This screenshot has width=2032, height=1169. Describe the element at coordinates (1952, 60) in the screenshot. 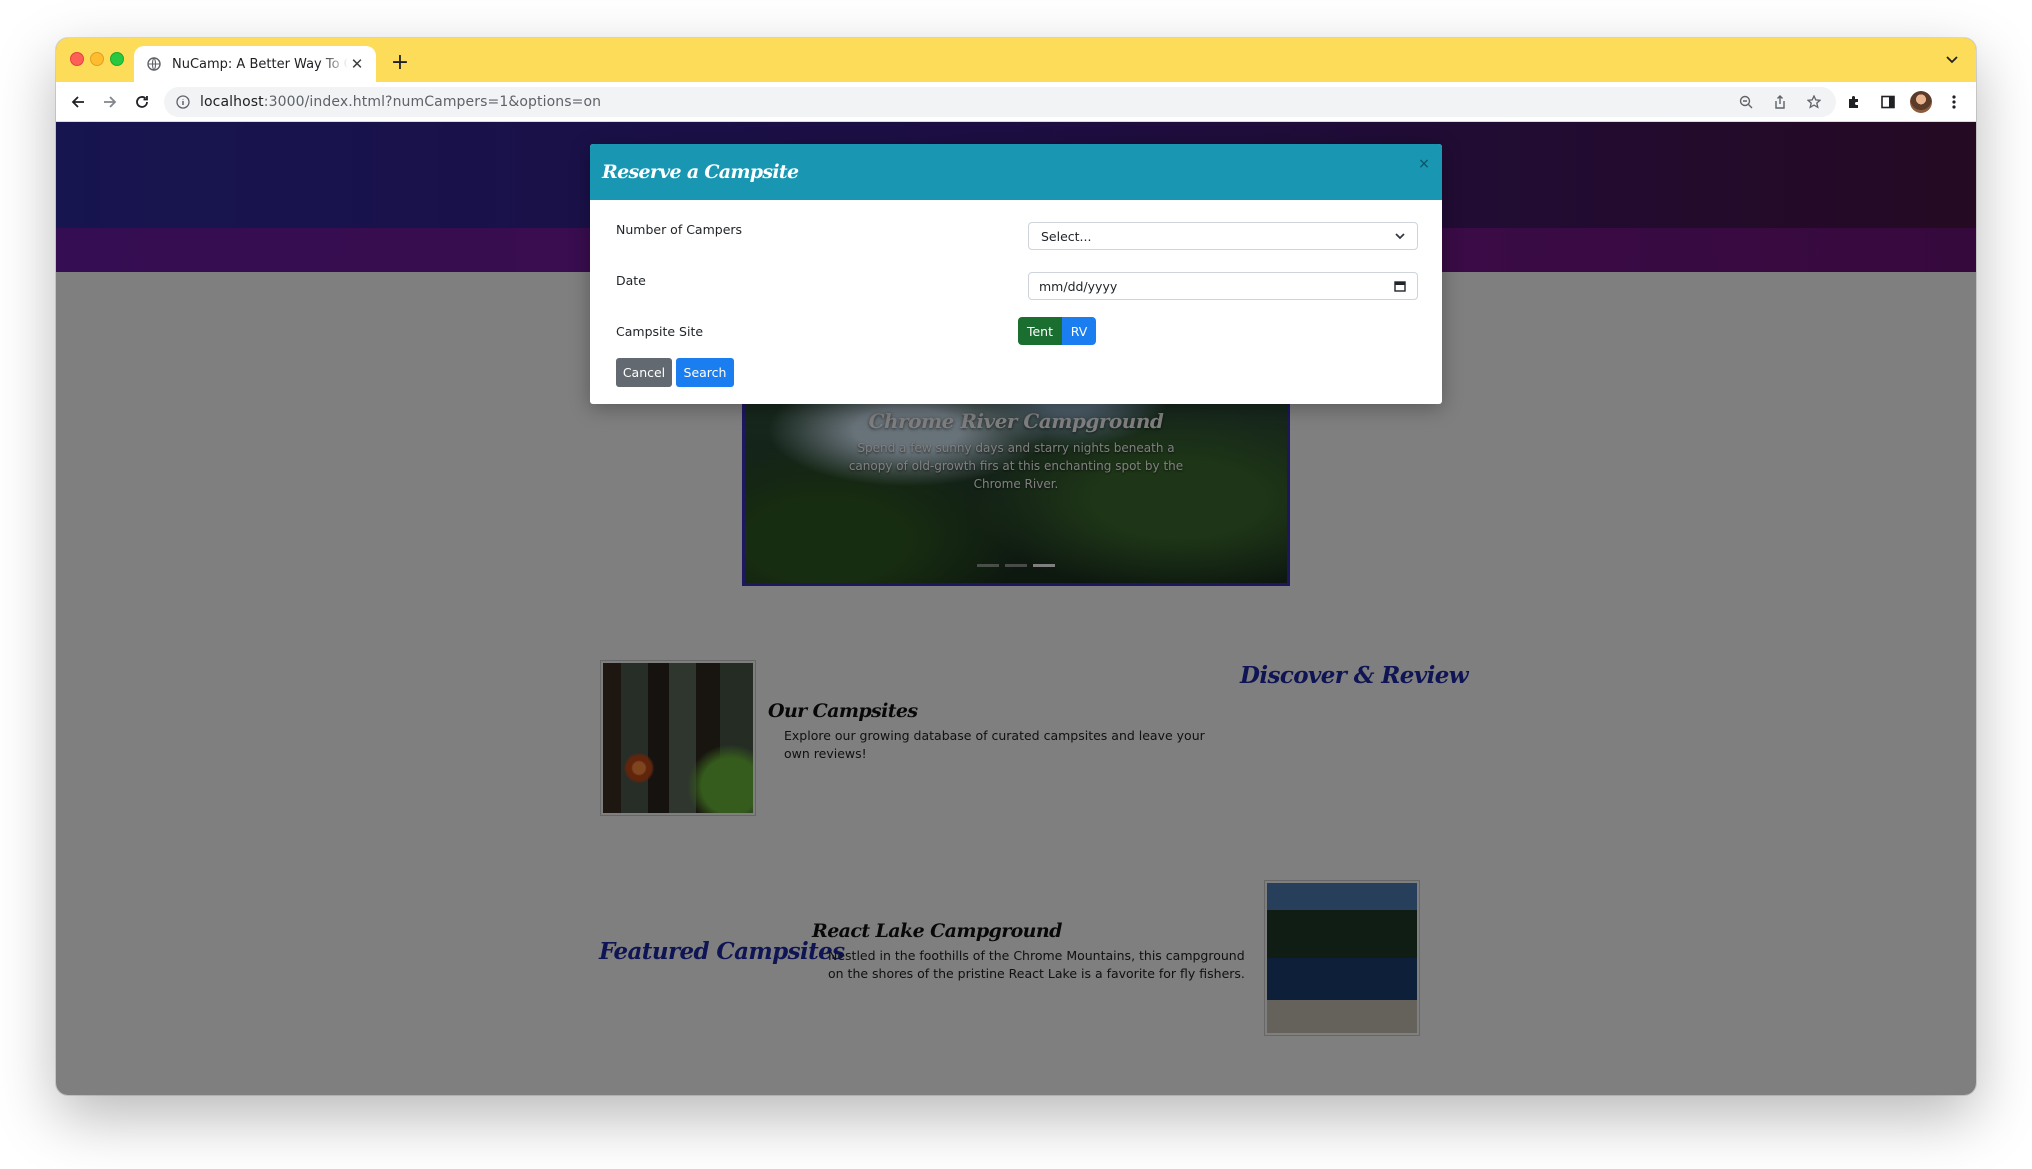

I see `tab-search-chevron-icon` at that location.